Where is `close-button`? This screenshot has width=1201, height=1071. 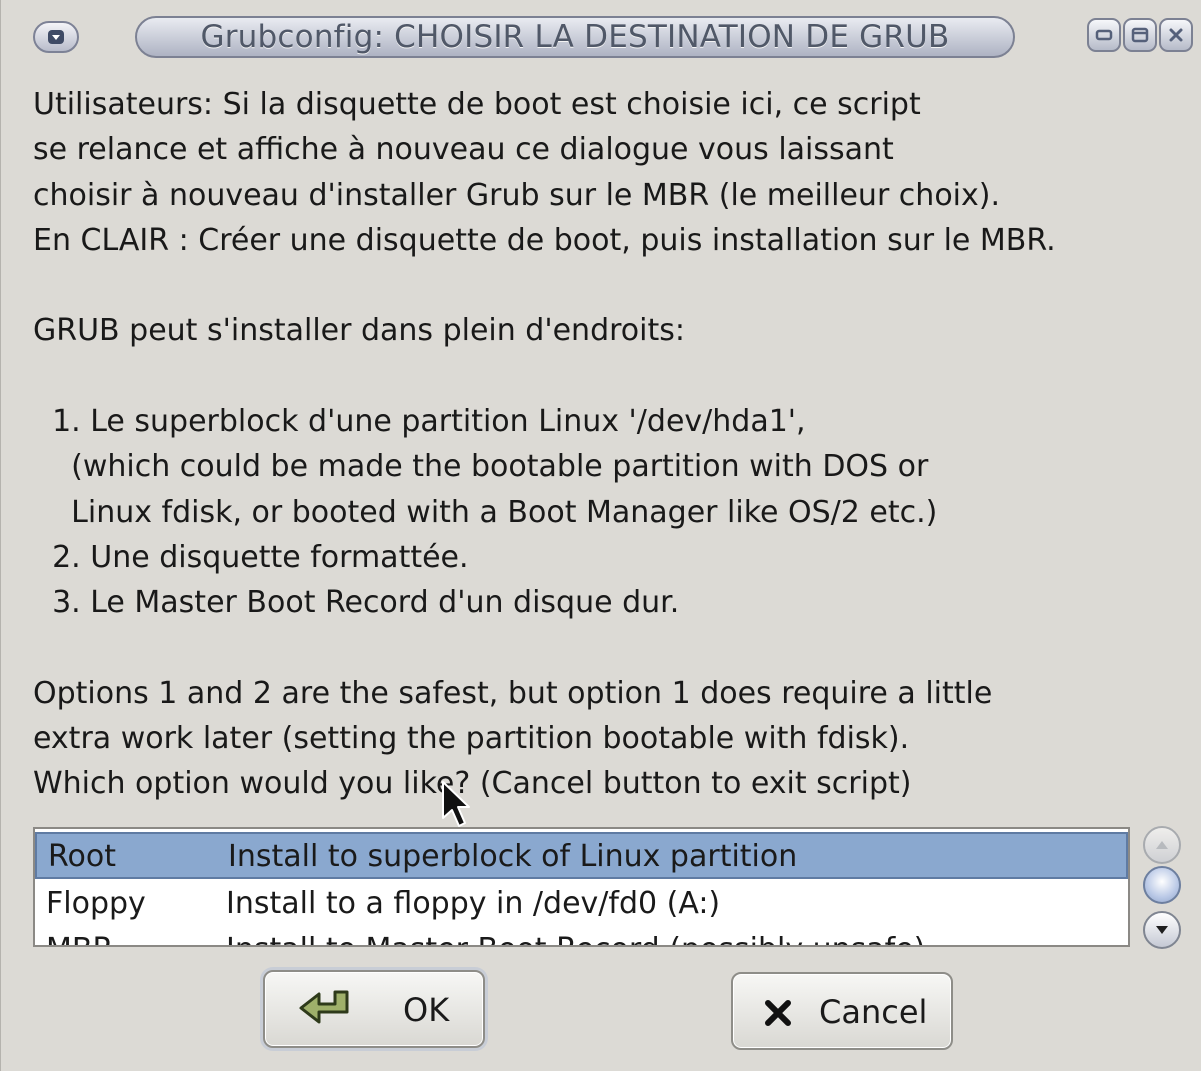 close-button is located at coordinates (1176, 35).